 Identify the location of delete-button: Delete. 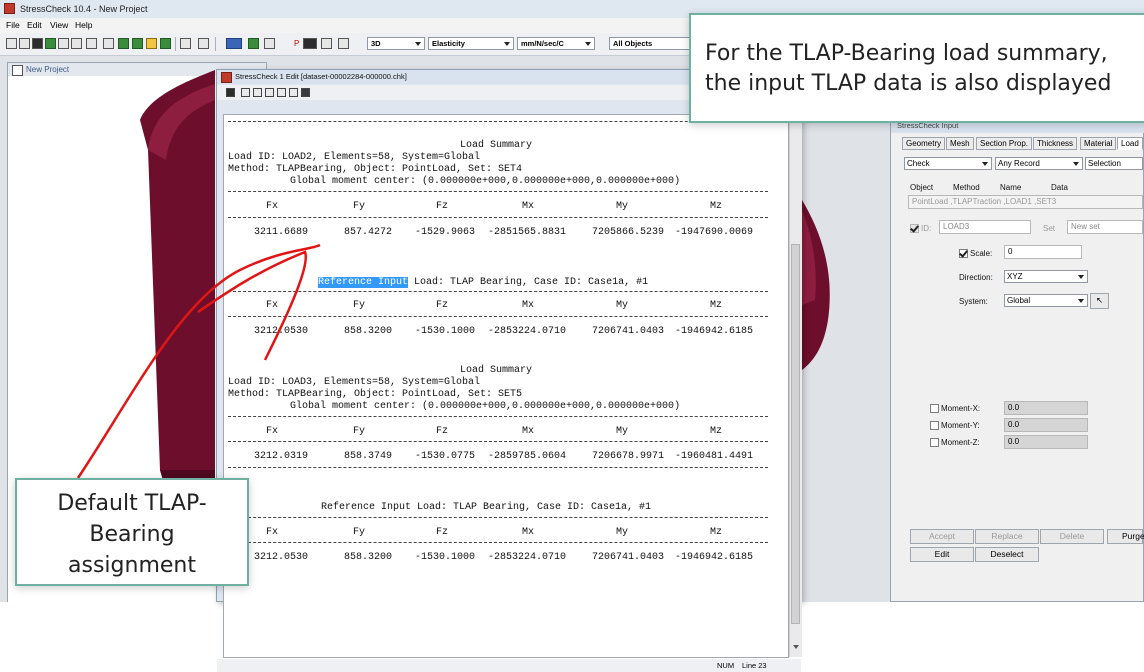
(1072, 536).